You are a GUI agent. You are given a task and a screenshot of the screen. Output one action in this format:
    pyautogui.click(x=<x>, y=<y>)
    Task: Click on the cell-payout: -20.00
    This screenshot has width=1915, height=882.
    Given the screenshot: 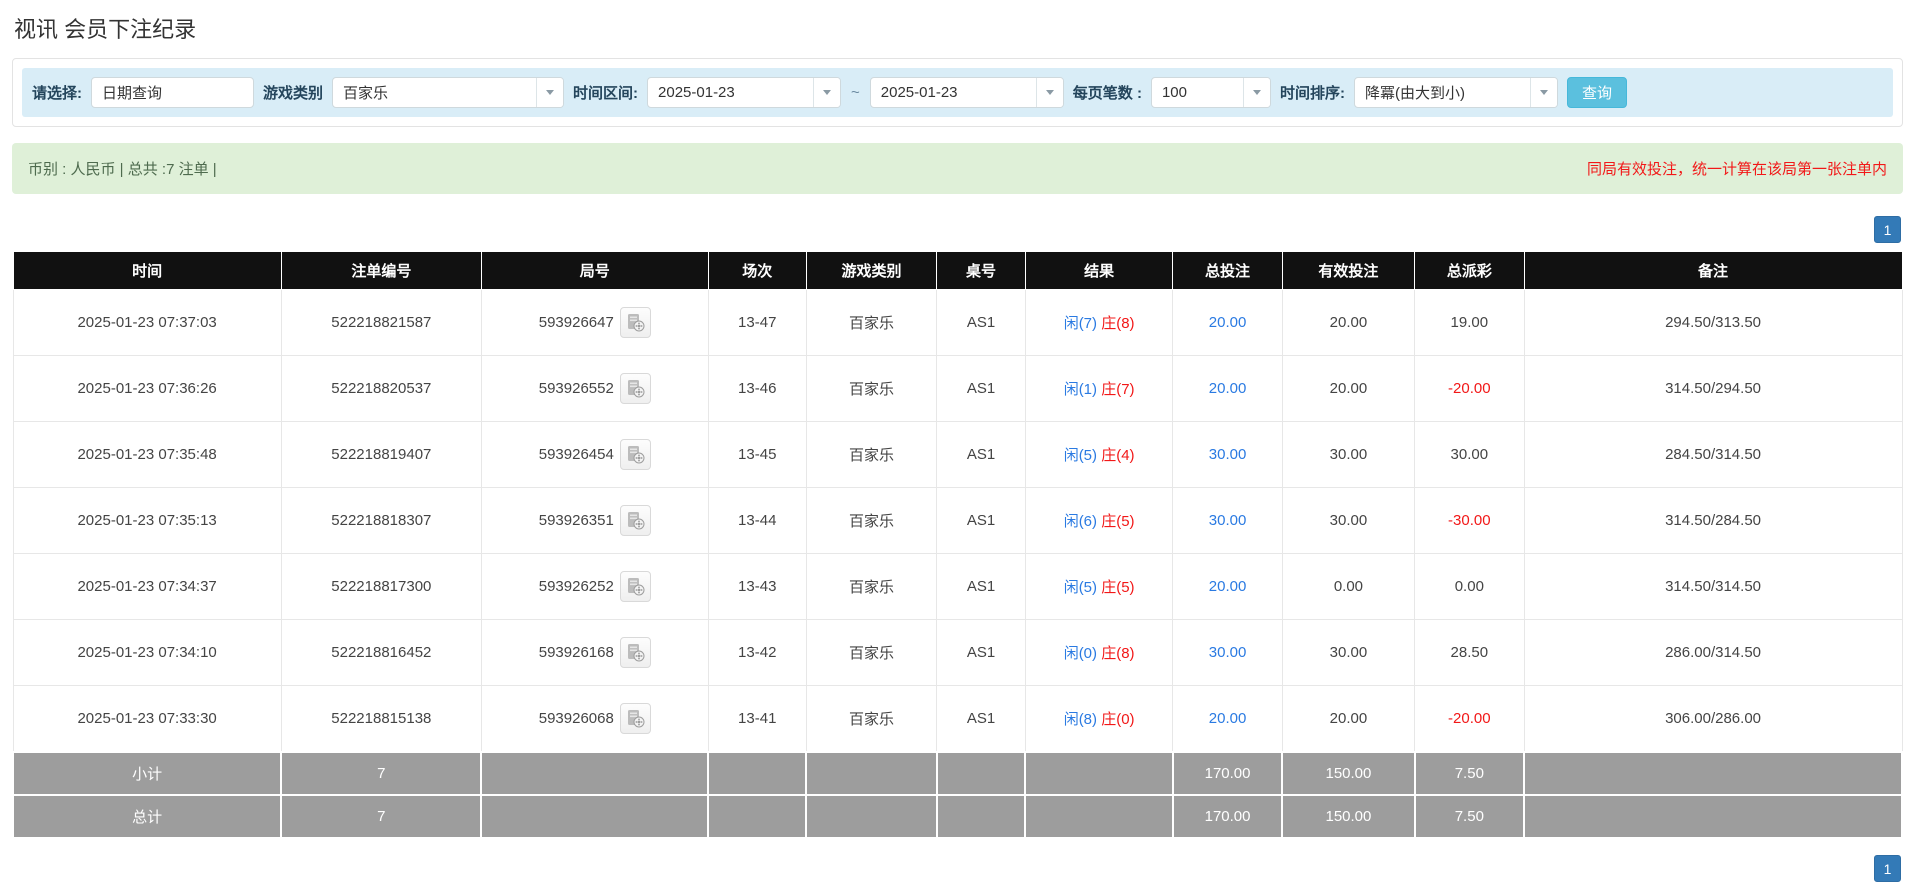 What is the action you would take?
    pyautogui.click(x=1469, y=719)
    